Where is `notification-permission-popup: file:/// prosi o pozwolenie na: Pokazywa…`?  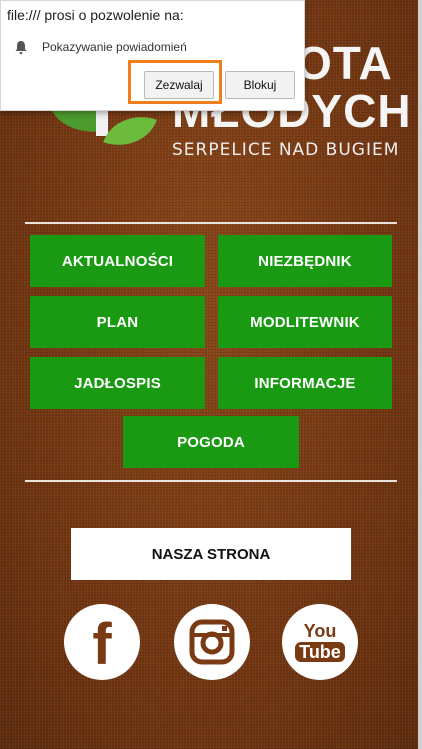 notification-permission-popup: file:/// prosi o pozwolenie na: Pokazywa… is located at coordinates (152, 55).